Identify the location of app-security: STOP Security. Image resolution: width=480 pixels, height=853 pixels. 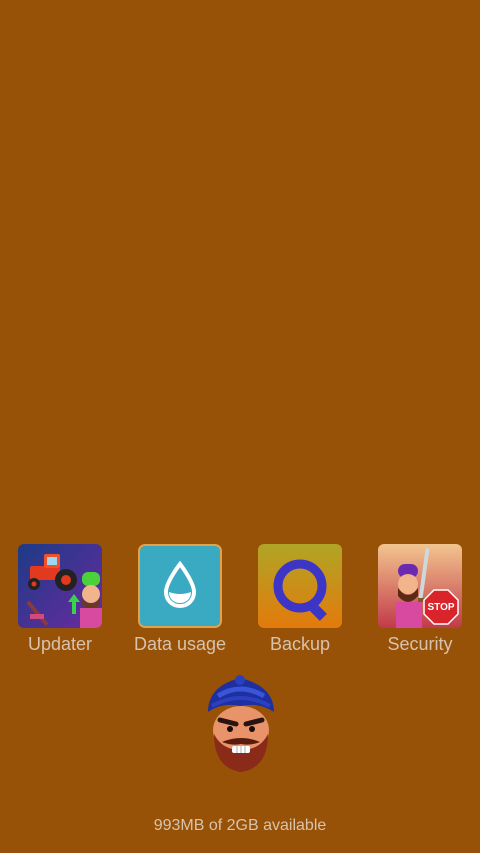
(420, 604).